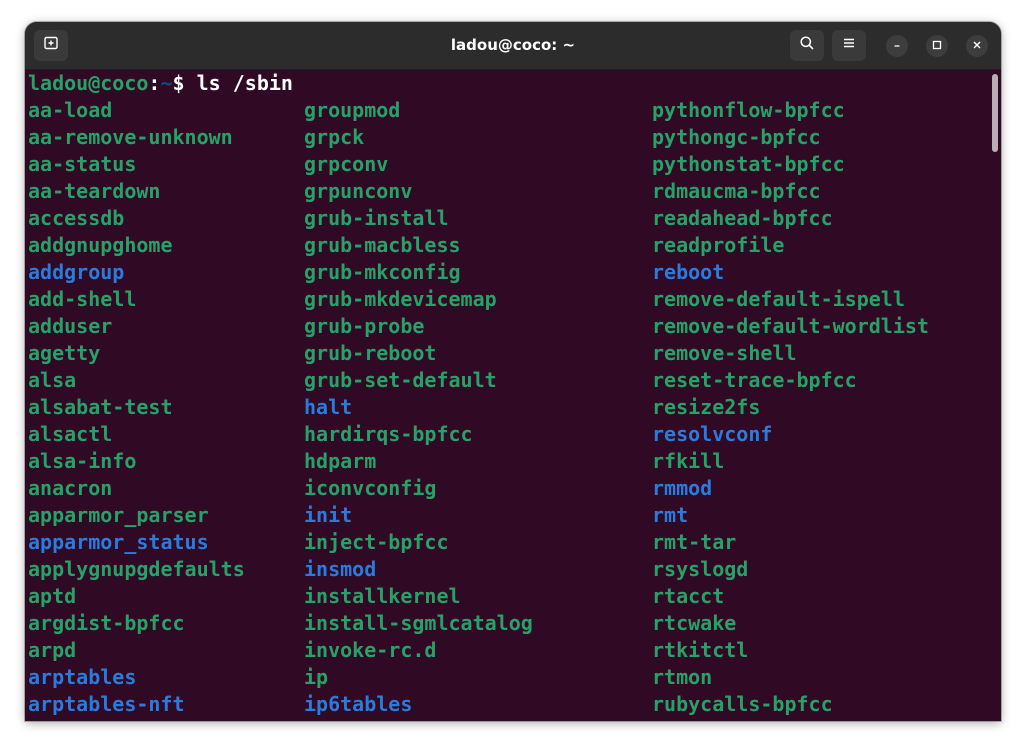  I want to click on file-entry: pythongc-bpfcc, so click(736, 137).